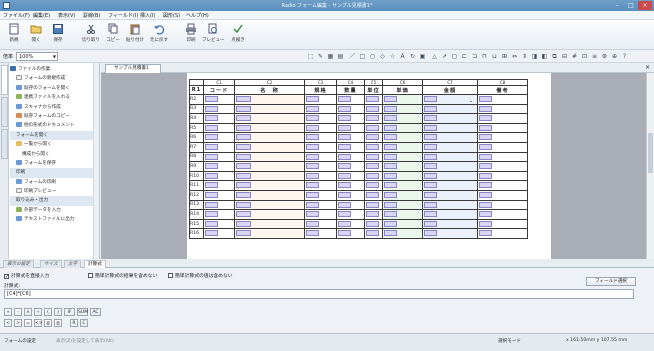  What do you see at coordinates (514, 56) in the screenshot?
I see `same-width-icon: ⇔` at bounding box center [514, 56].